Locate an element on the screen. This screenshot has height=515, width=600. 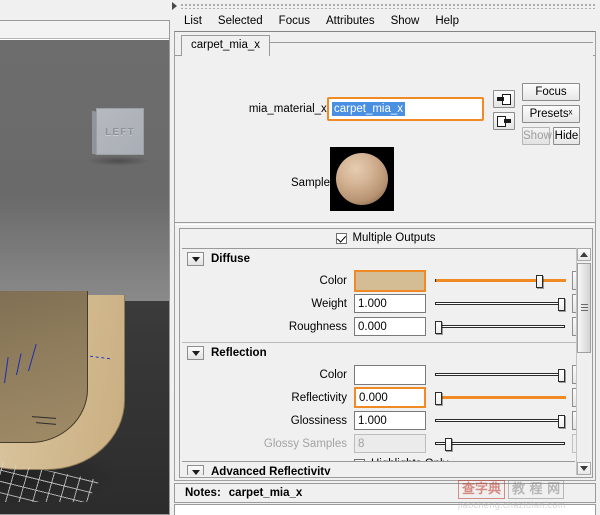
object-rim-edge is located at coordinates (44, 367).